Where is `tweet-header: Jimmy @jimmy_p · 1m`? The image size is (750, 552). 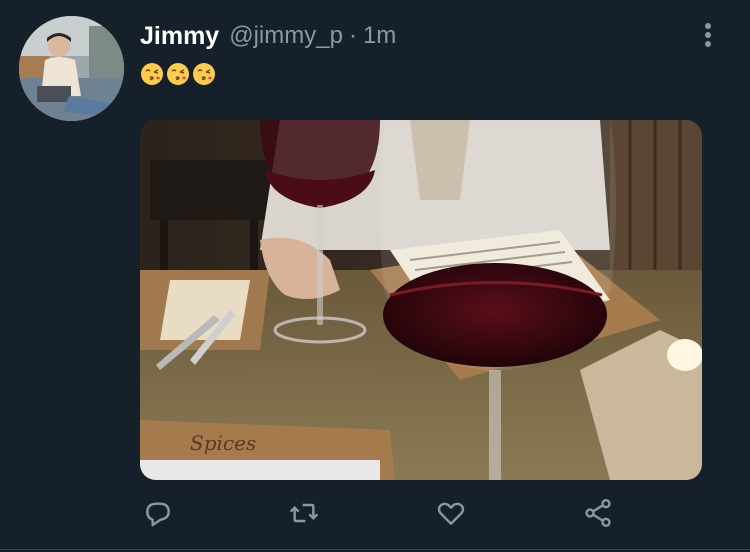 tweet-header: Jimmy @jimmy_p · 1m is located at coordinates (268, 36).